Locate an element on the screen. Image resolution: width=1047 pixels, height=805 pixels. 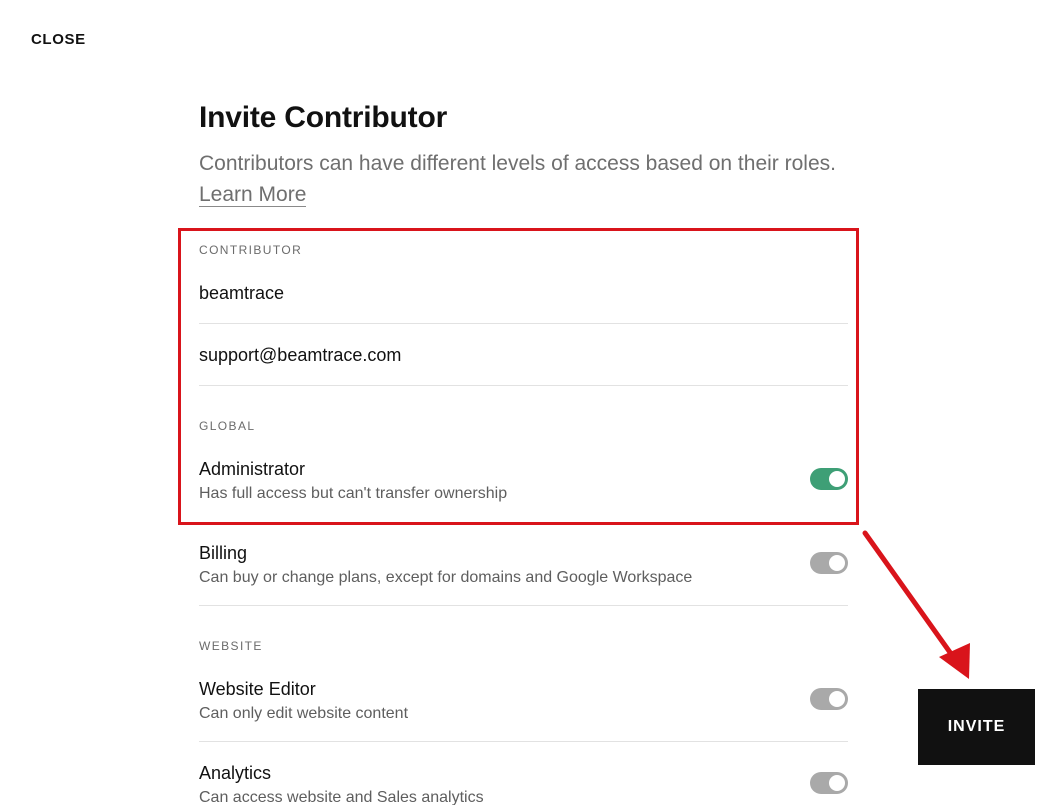
annotation-arrow-icon is located at coordinates (916, 604).